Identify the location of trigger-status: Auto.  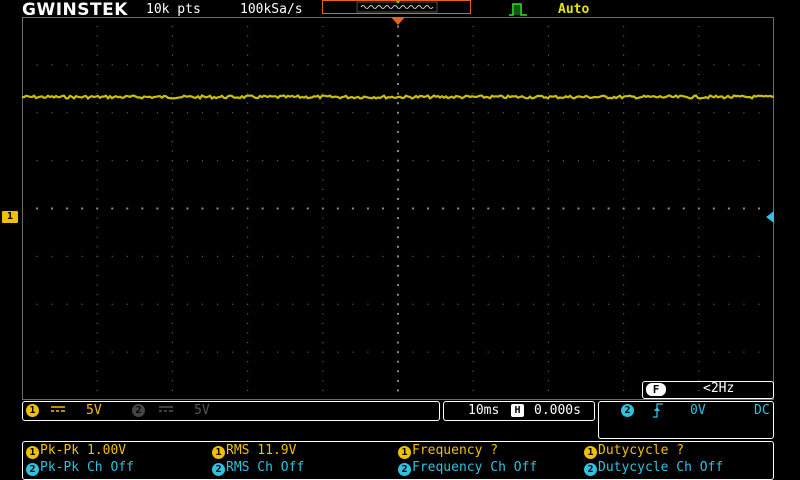
(574, 9).